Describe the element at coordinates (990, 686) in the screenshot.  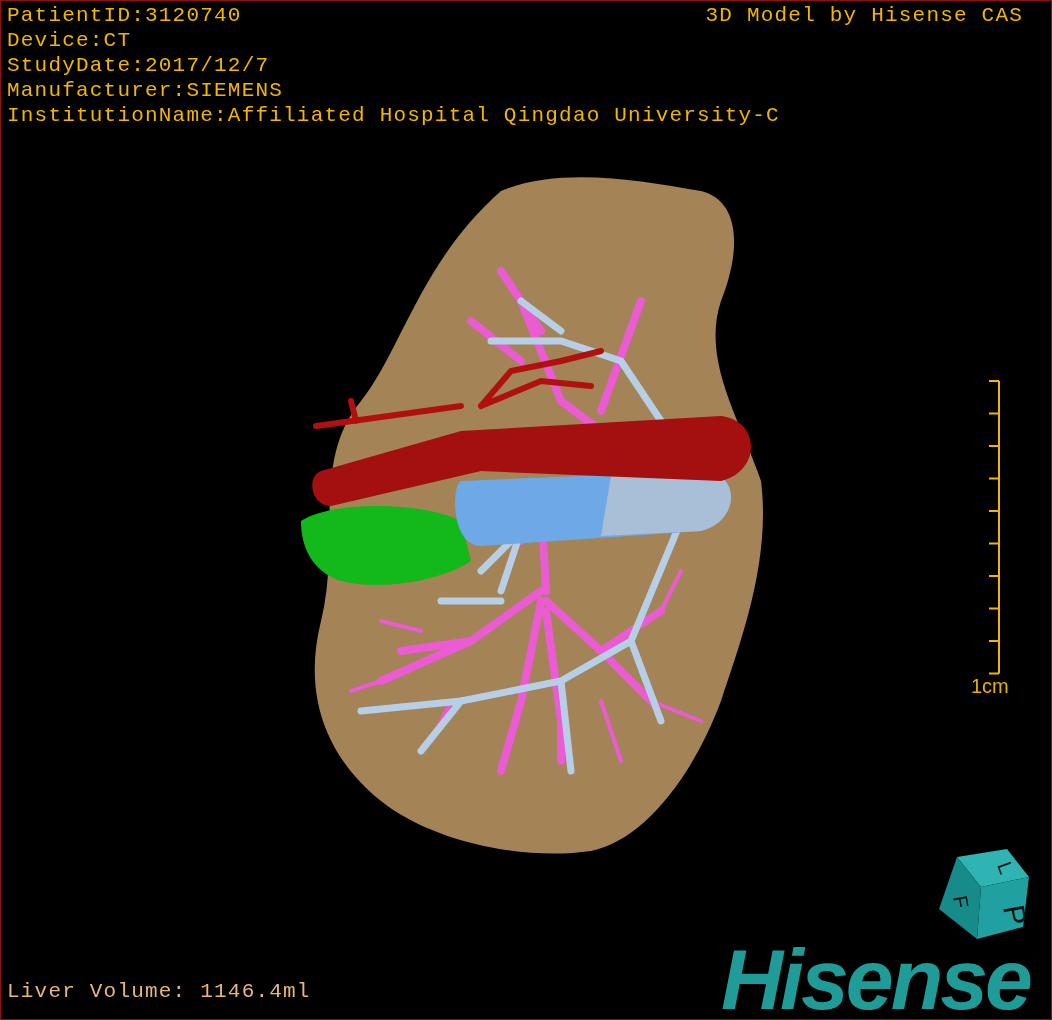
I see `scale-label: 1cm` at that location.